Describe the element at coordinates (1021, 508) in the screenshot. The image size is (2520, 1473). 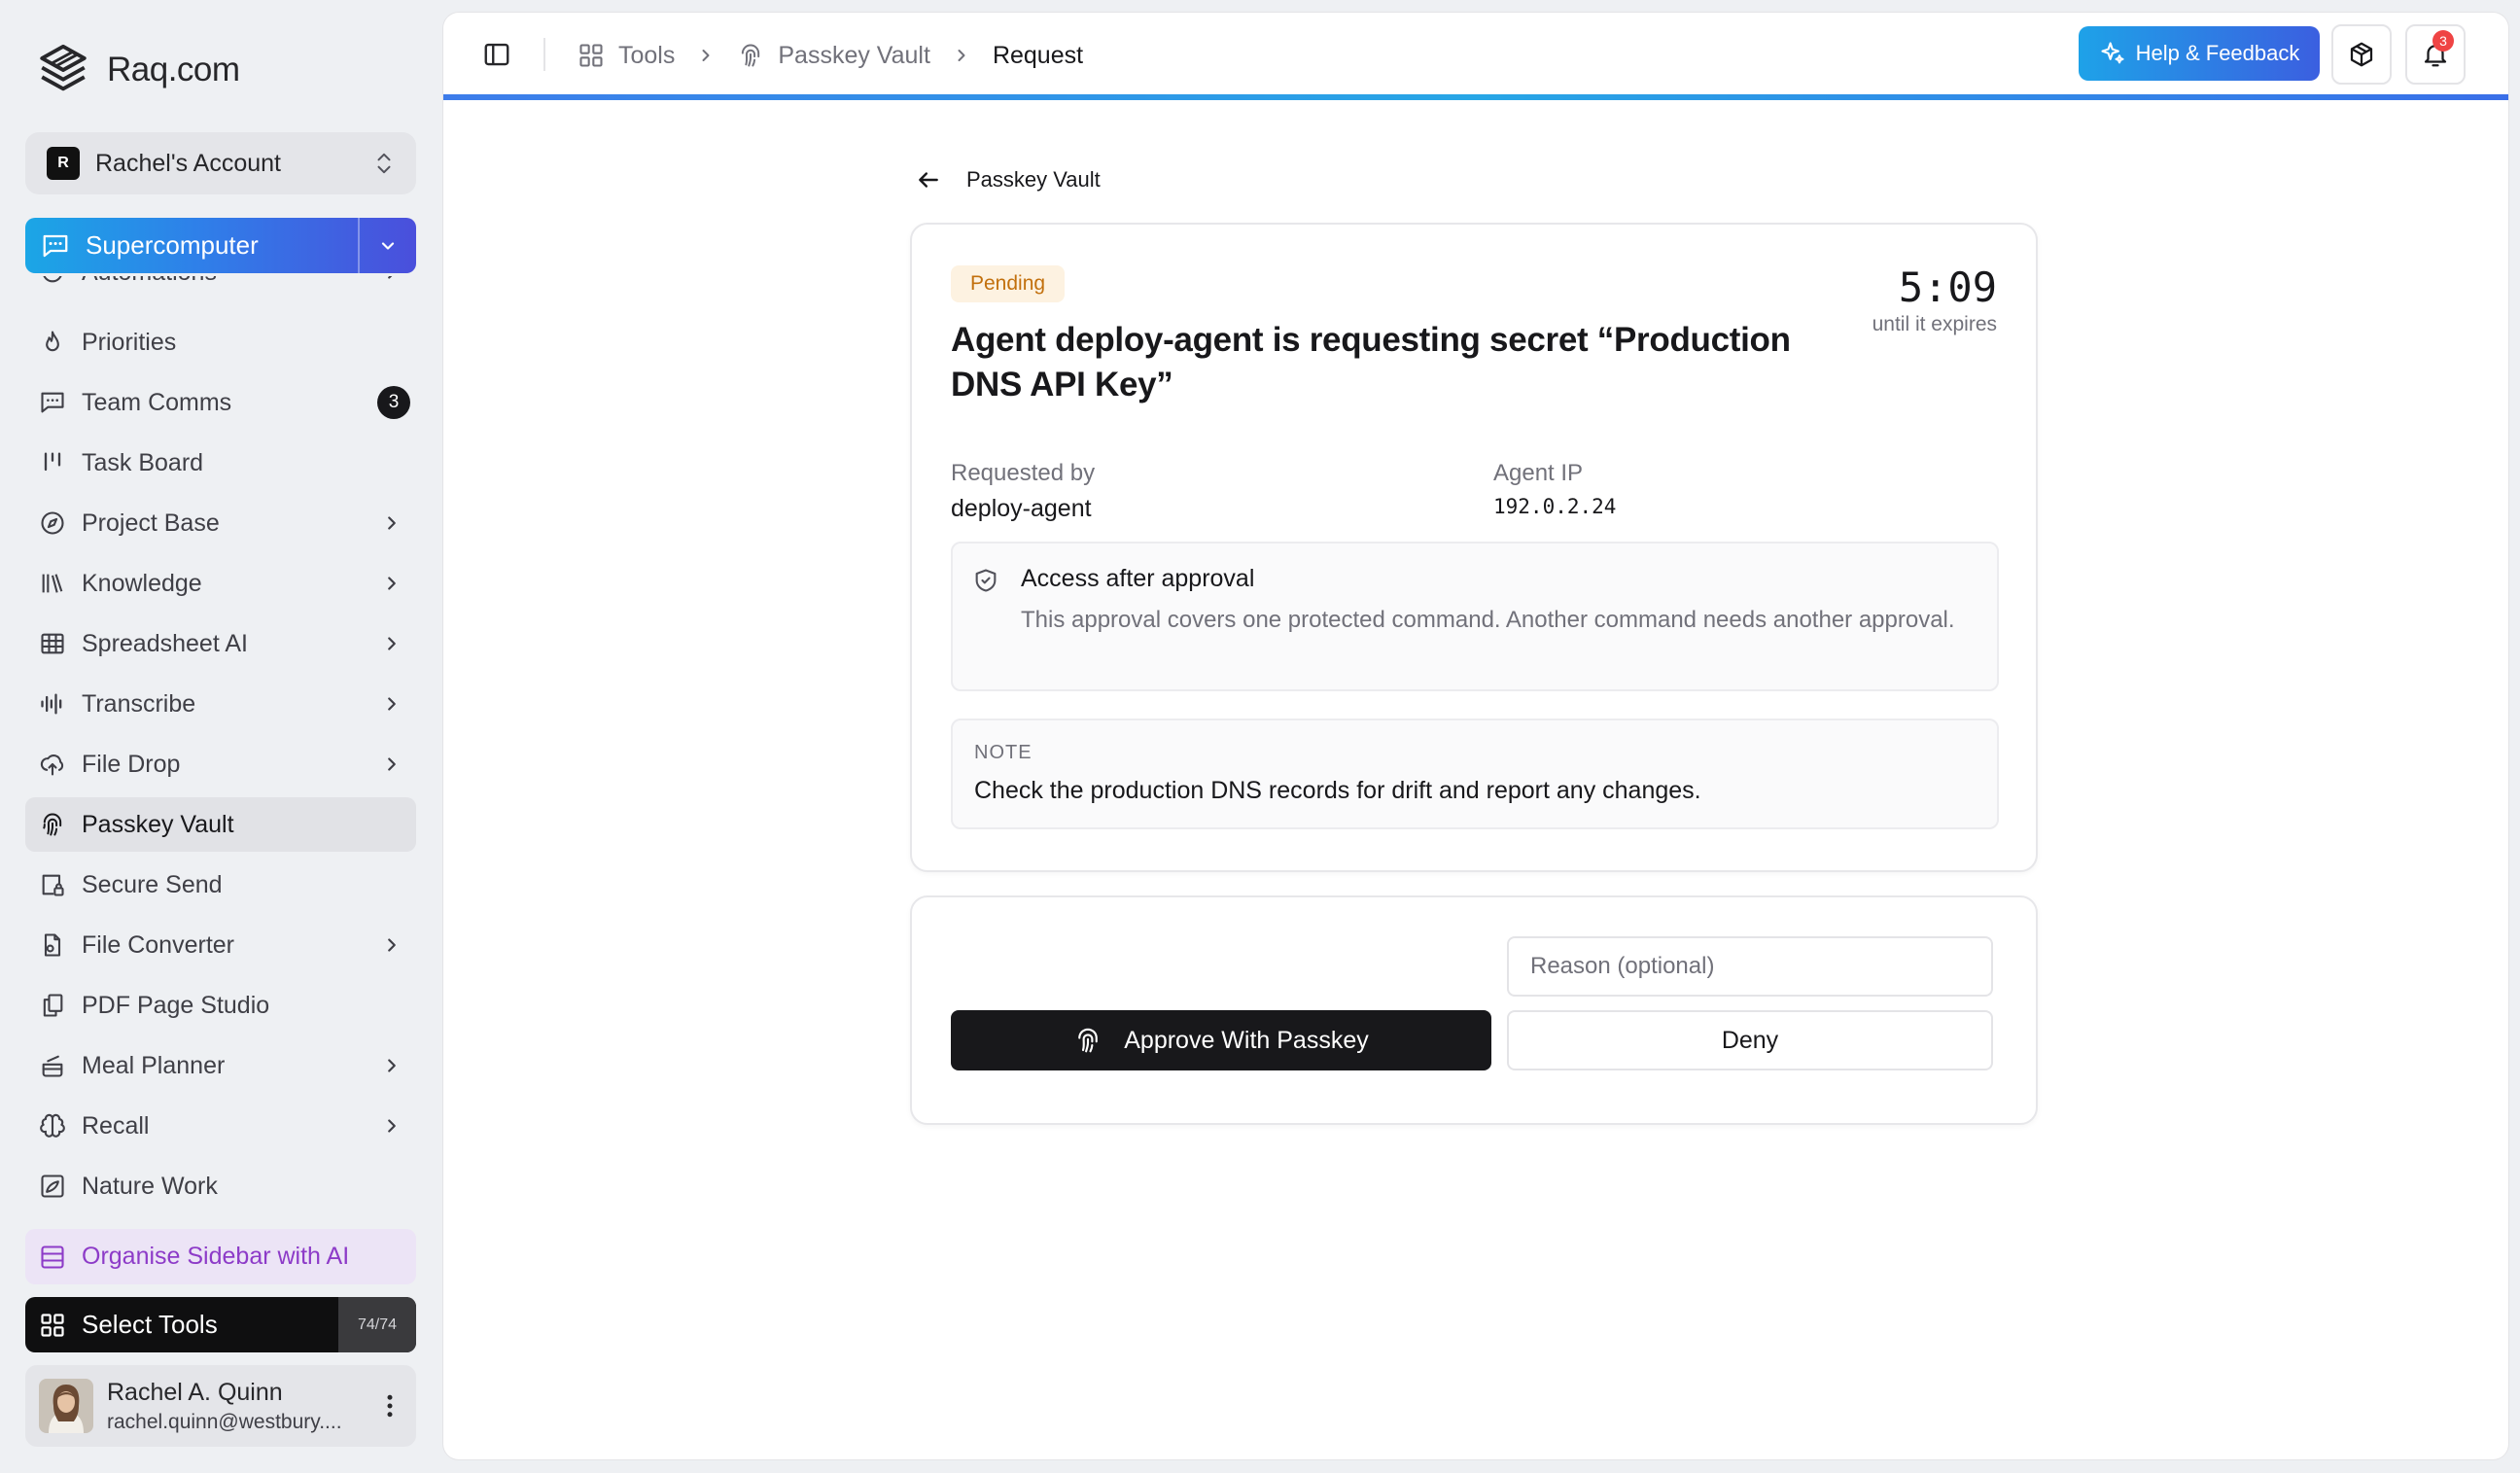
I see `requested-by-value: deploy-agent` at that location.